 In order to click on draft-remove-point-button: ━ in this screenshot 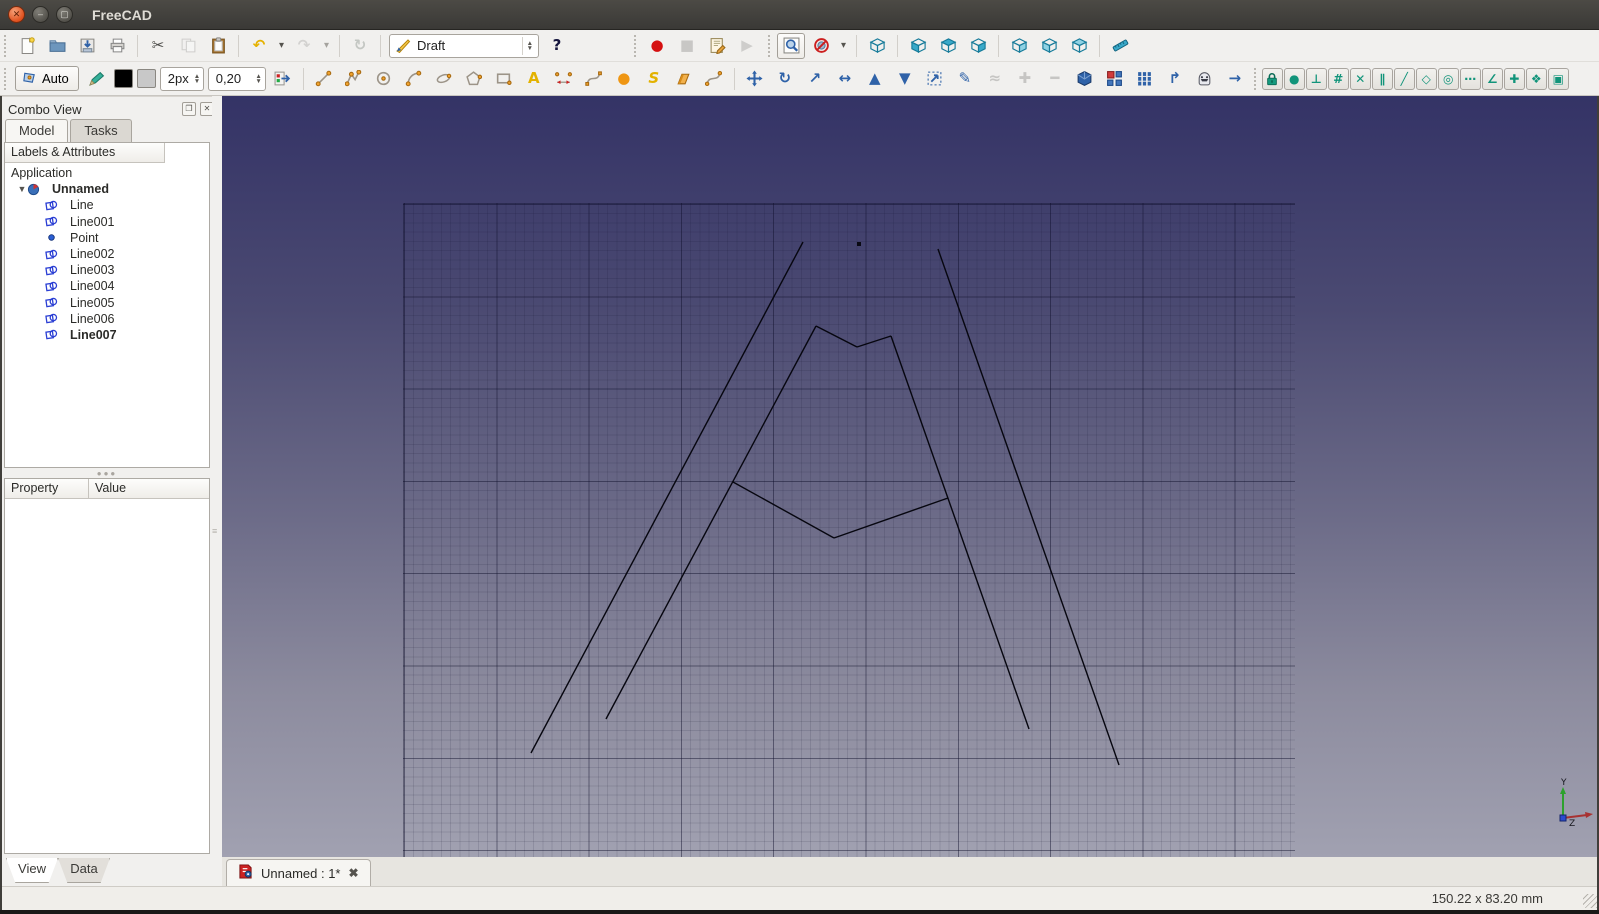, I will do `click(1055, 79)`.